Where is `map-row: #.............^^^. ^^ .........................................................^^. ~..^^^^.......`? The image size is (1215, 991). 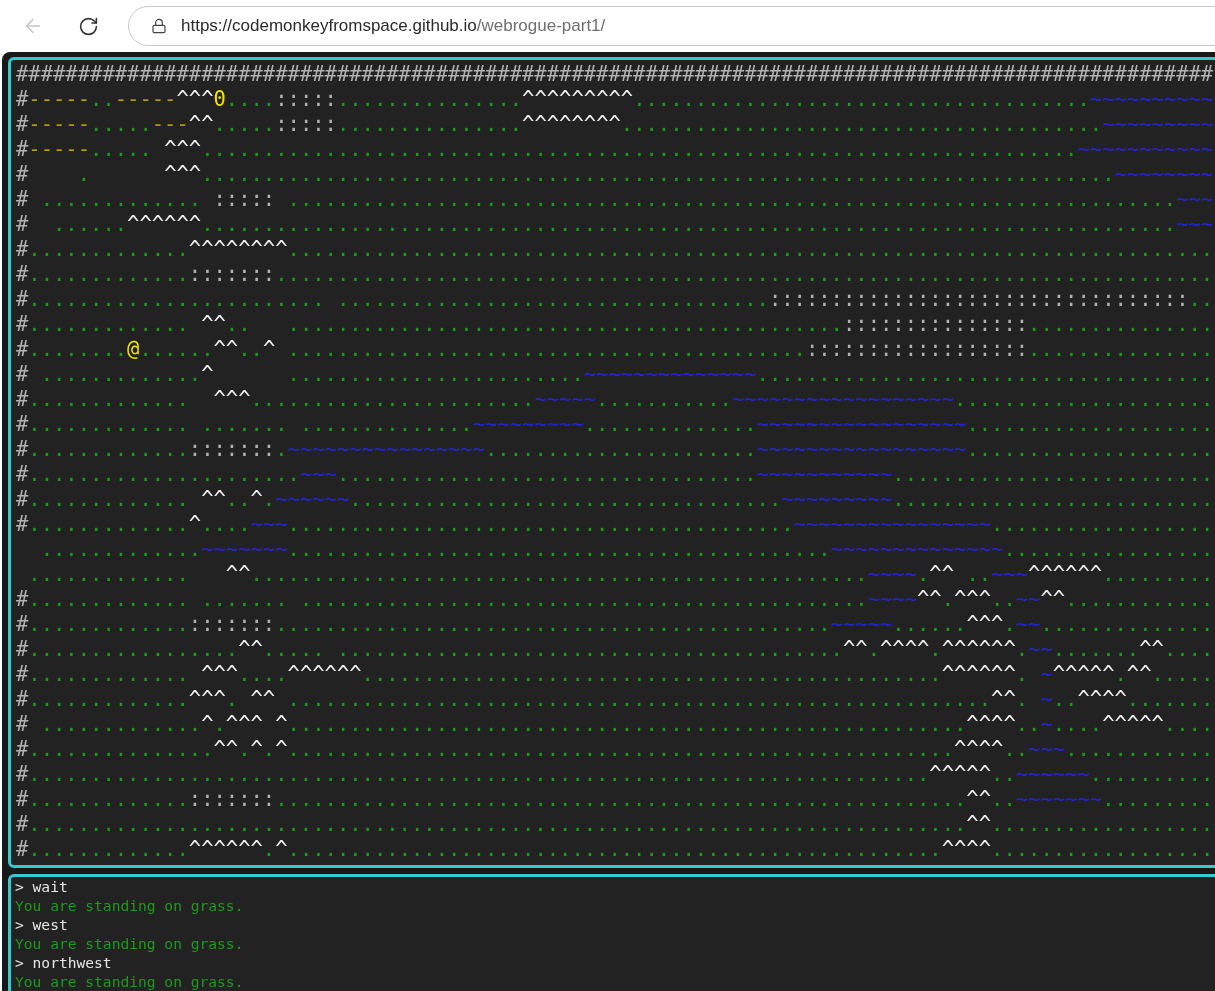 map-row: #.............^^^. ^^ .........................................................^^. ~..^^^^....... is located at coordinates (615, 699).